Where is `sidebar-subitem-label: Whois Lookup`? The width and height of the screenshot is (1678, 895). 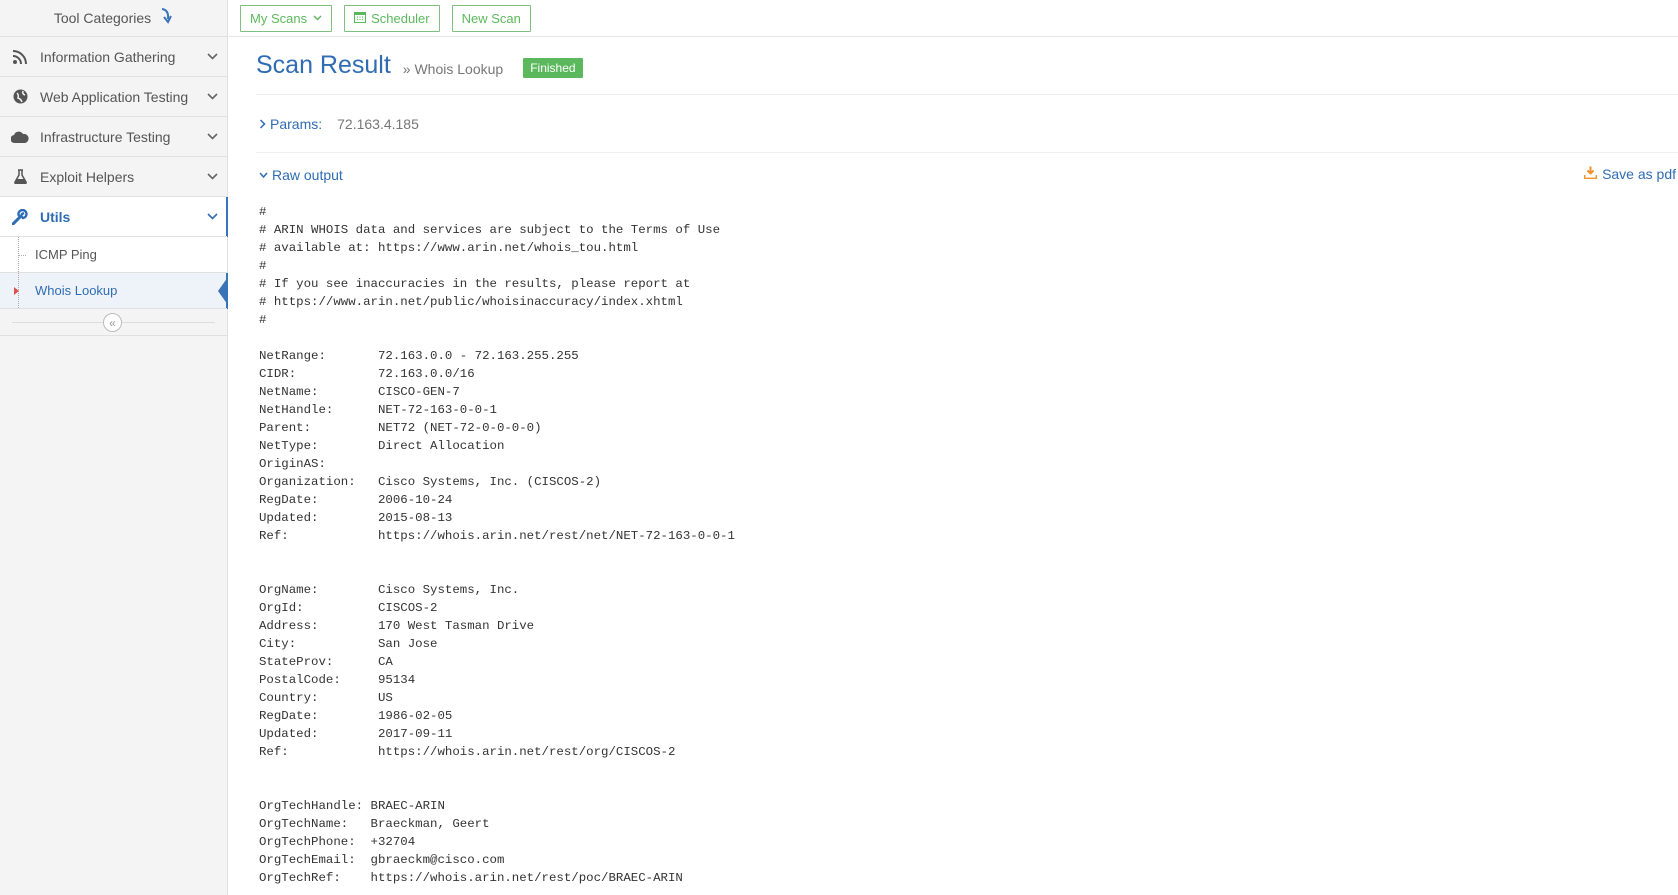 sidebar-subitem-label: Whois Lookup is located at coordinates (76, 290).